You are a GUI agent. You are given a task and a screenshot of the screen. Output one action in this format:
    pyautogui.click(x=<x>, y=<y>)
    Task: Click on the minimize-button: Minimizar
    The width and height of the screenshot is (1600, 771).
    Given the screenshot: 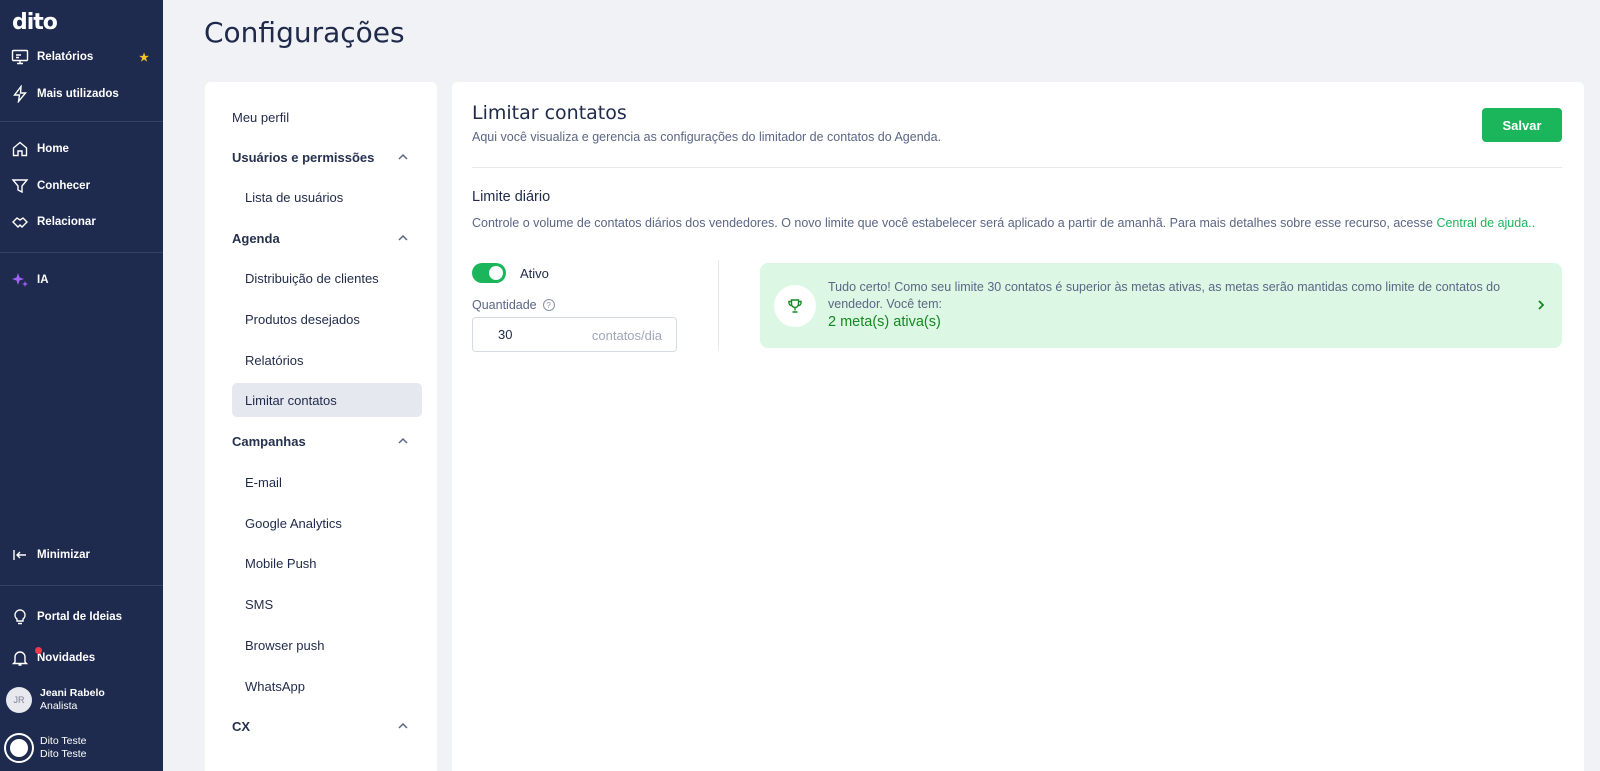 What is the action you would take?
    pyautogui.click(x=81, y=555)
    